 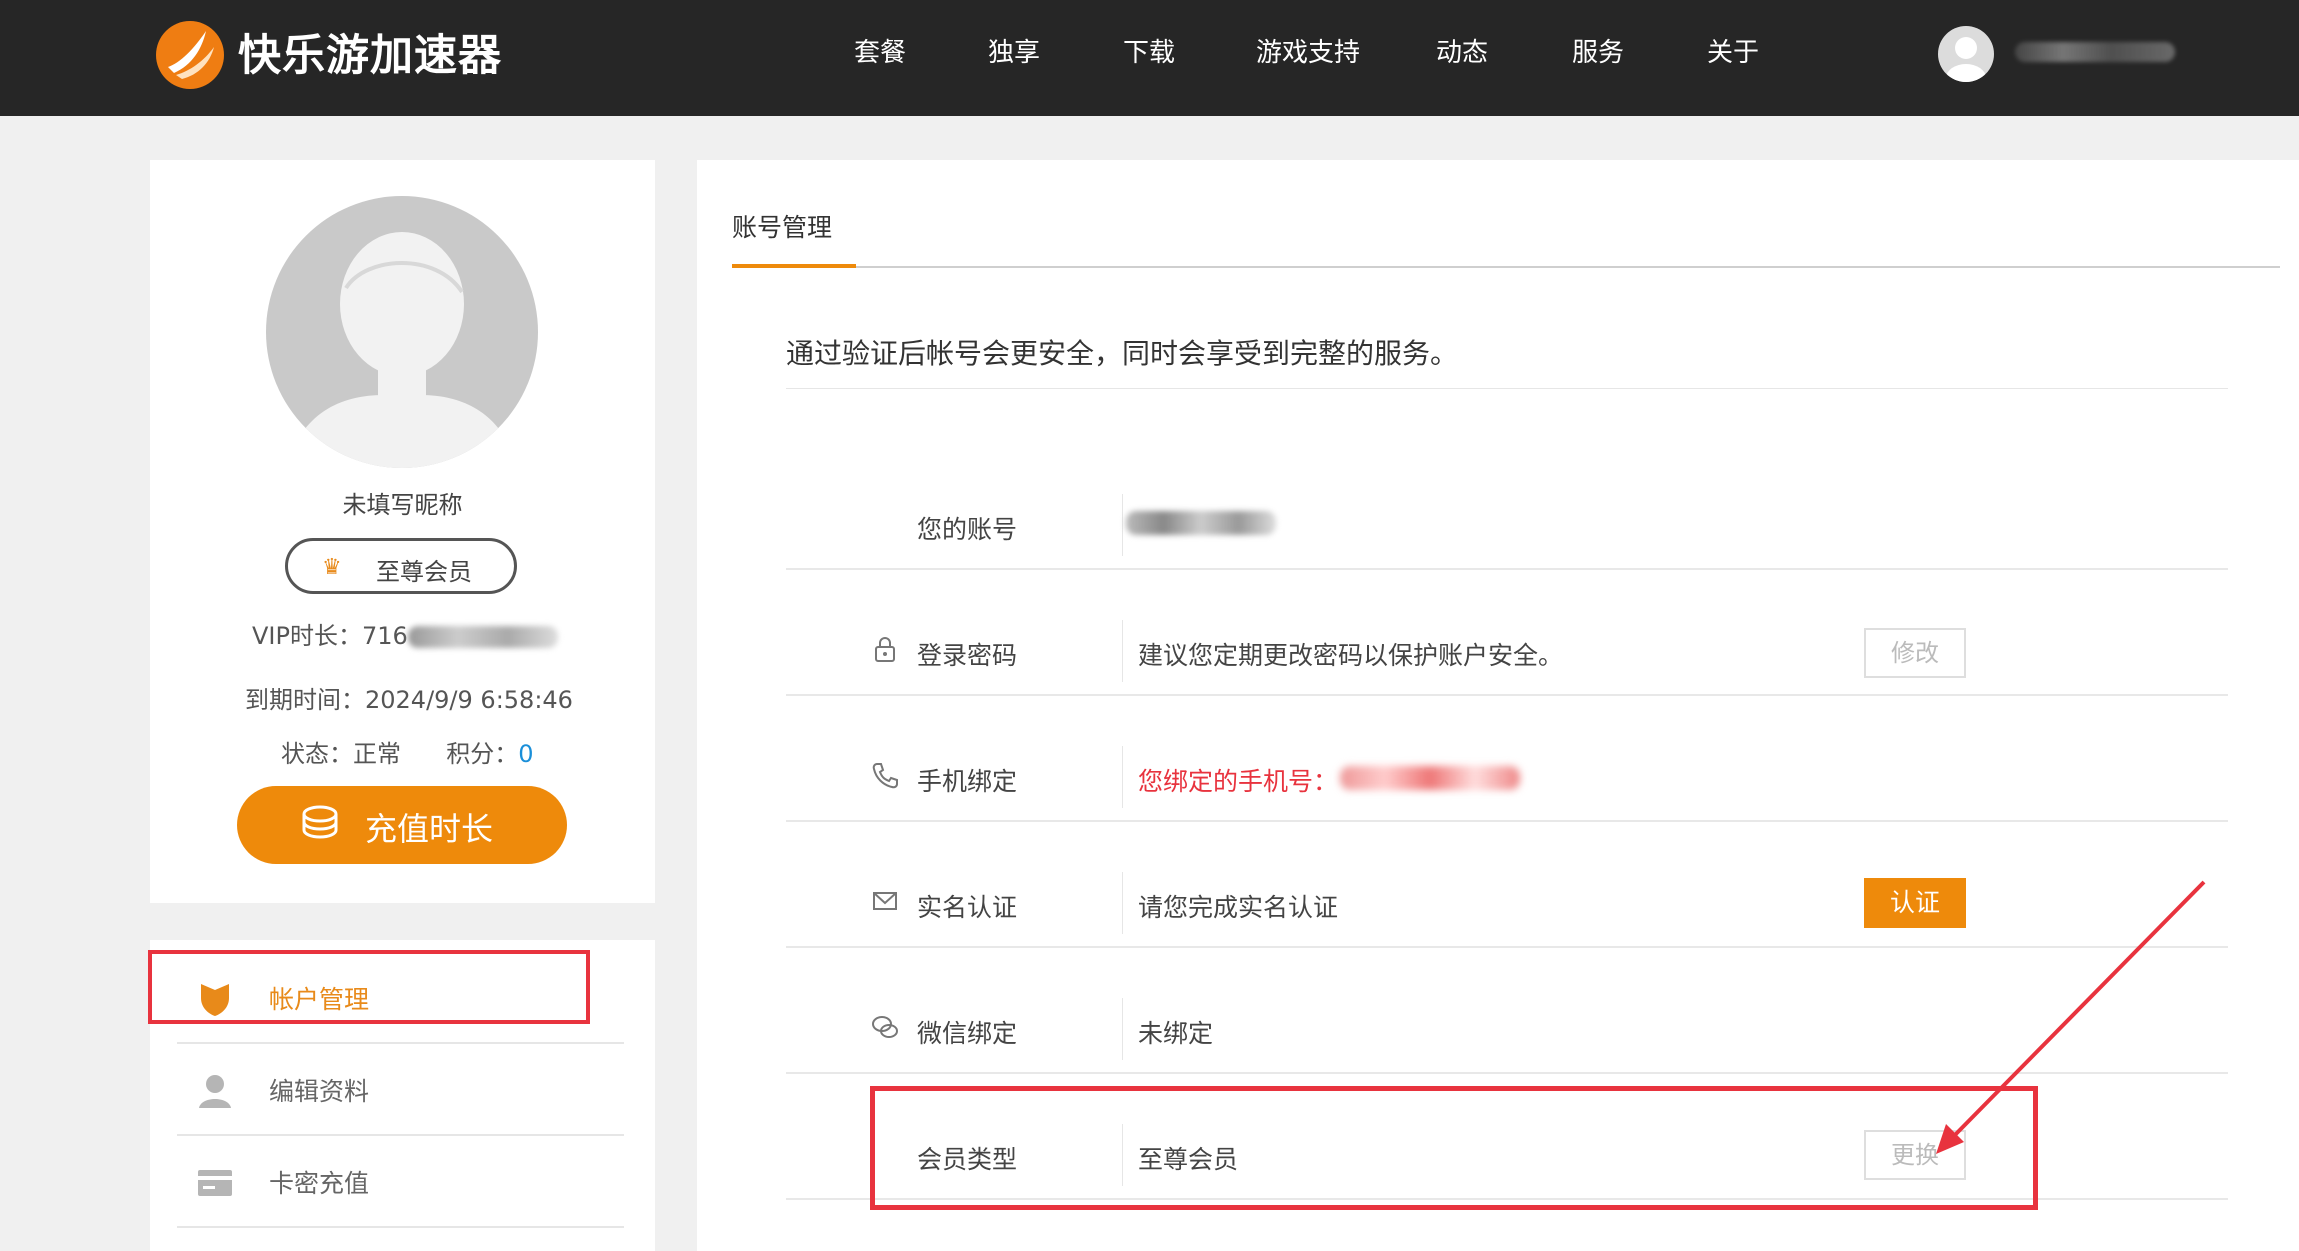 I want to click on expiry-row: 到期时间：2024/9/9 6:58:46, so click(x=409, y=697).